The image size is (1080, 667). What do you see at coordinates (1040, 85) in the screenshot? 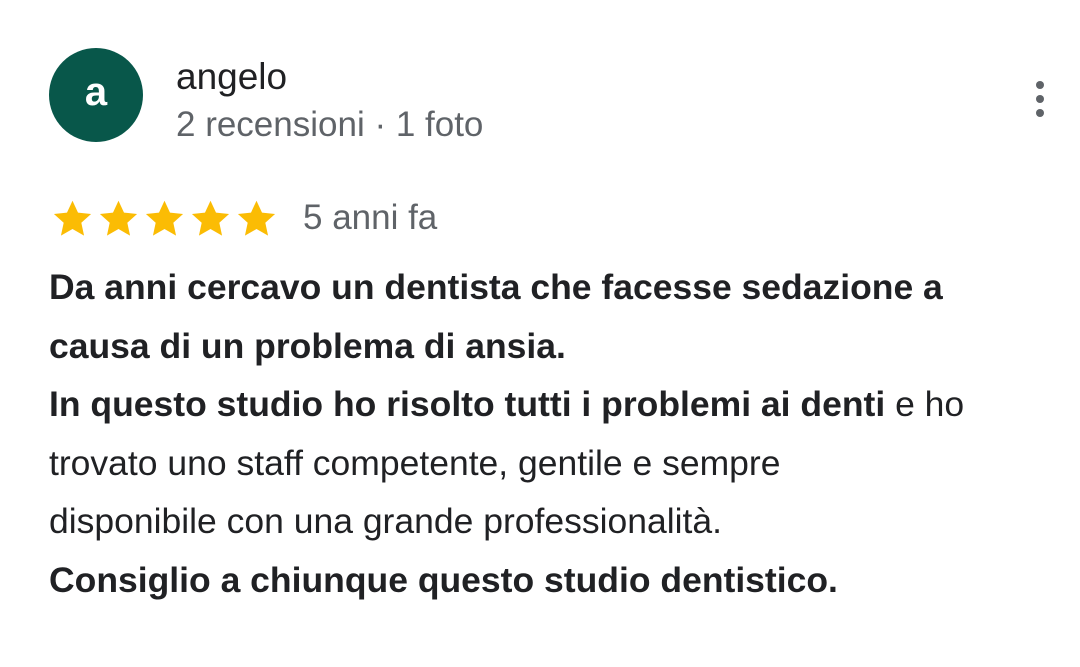
I see `more-vert-icon` at bounding box center [1040, 85].